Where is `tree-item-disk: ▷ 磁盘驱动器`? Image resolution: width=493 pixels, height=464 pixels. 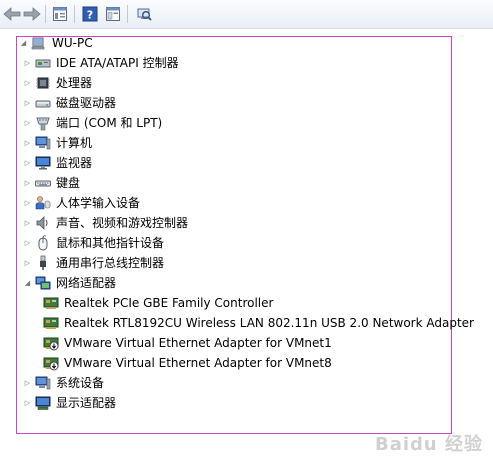 tree-item-disk: ▷ 磁盘驱动器 is located at coordinates (69, 103).